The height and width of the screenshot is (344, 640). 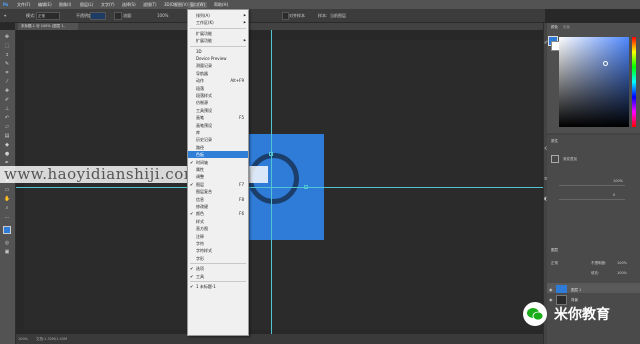 I want to click on window-menu-item: 测量记录, so click(x=218, y=65).